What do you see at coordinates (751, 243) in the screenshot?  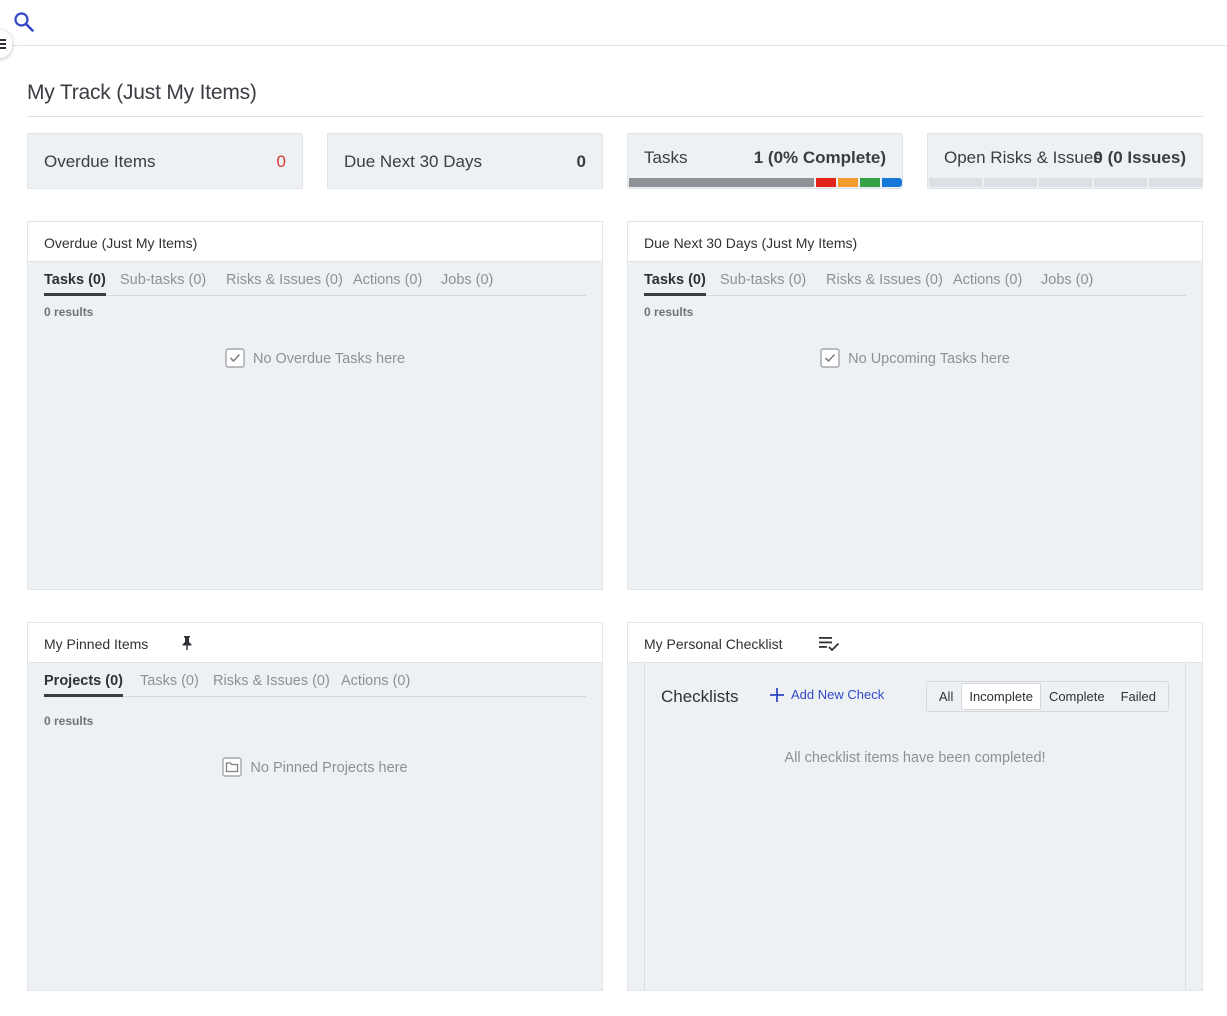 I see `due-next-panel-title: Due Next 30 Days (Just My Items)` at bounding box center [751, 243].